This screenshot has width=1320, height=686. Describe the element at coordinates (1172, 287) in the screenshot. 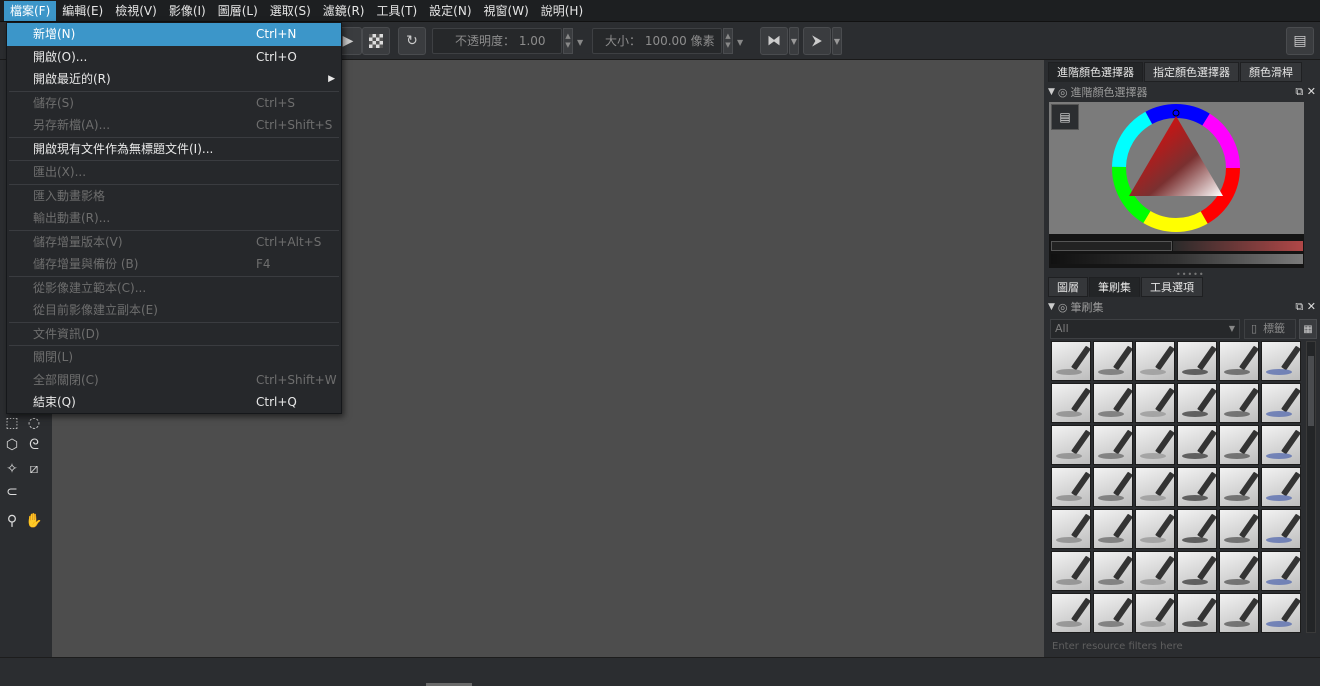

I see `tab-tool-options: 工具選項` at that location.